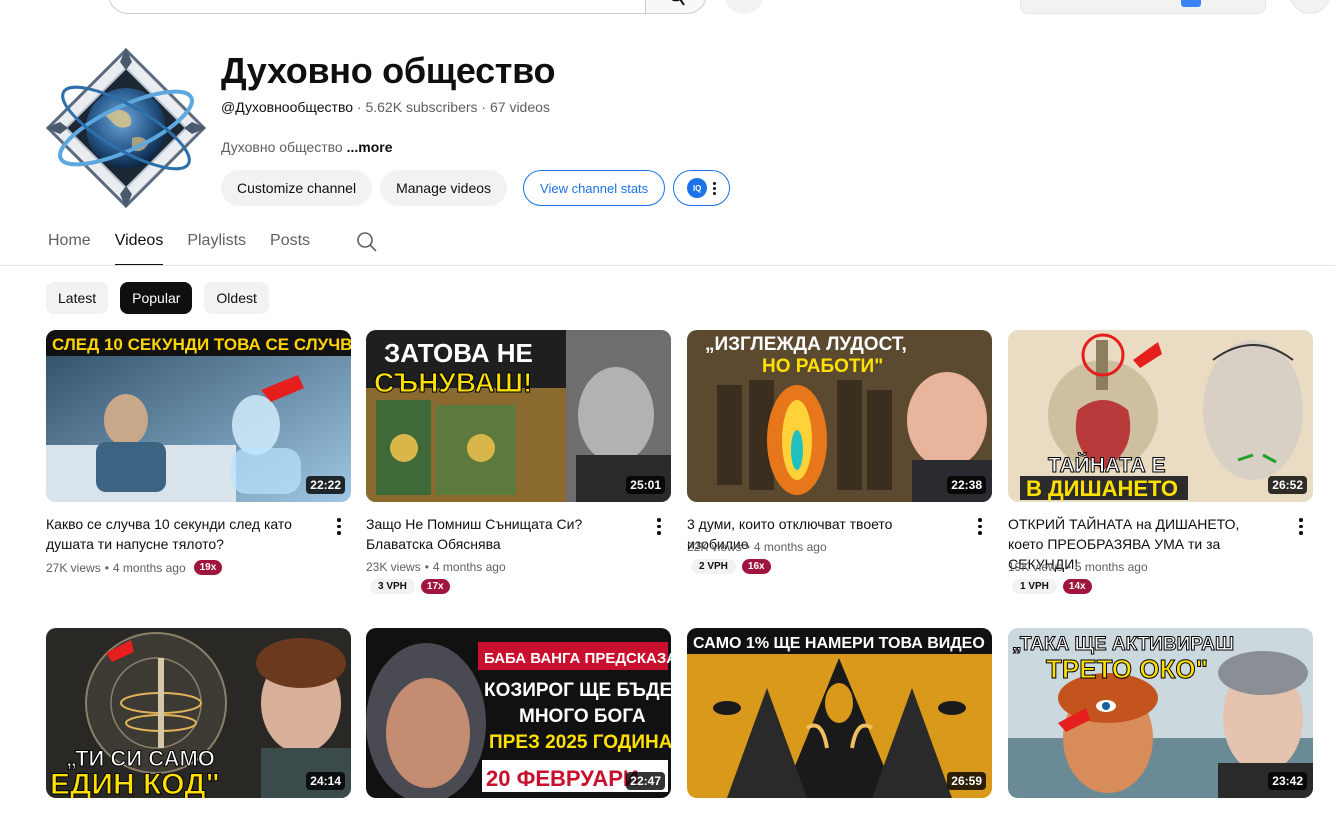  Describe the element at coordinates (126, 128) in the screenshot. I see `channel-avatar` at that location.